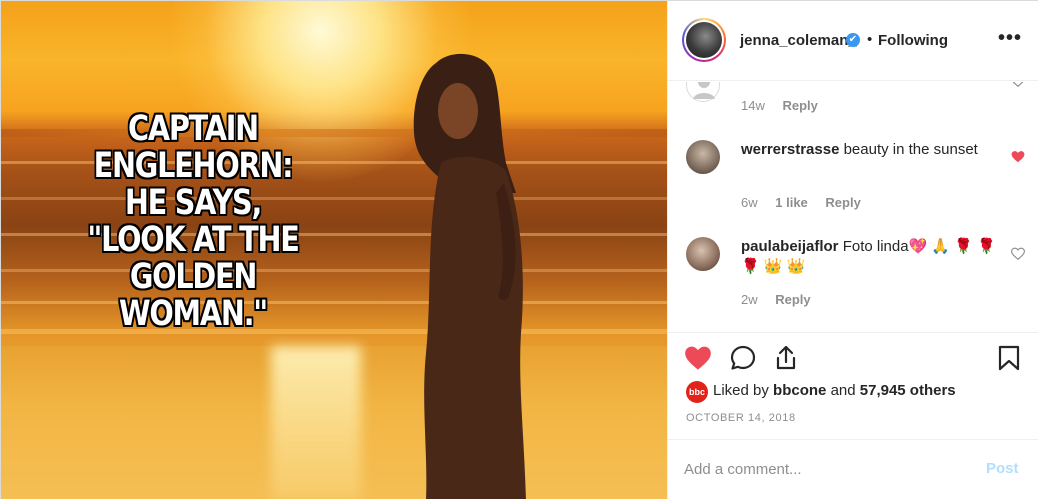  I want to click on avatar, so click(704, 40).